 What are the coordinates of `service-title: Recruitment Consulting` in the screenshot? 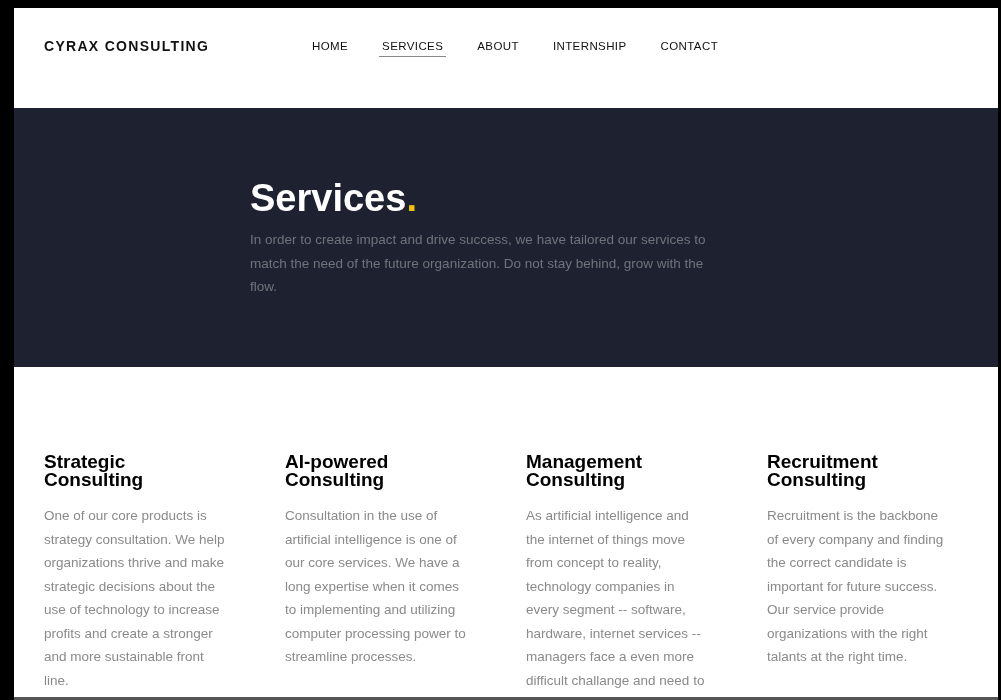 It's located at (823, 471).